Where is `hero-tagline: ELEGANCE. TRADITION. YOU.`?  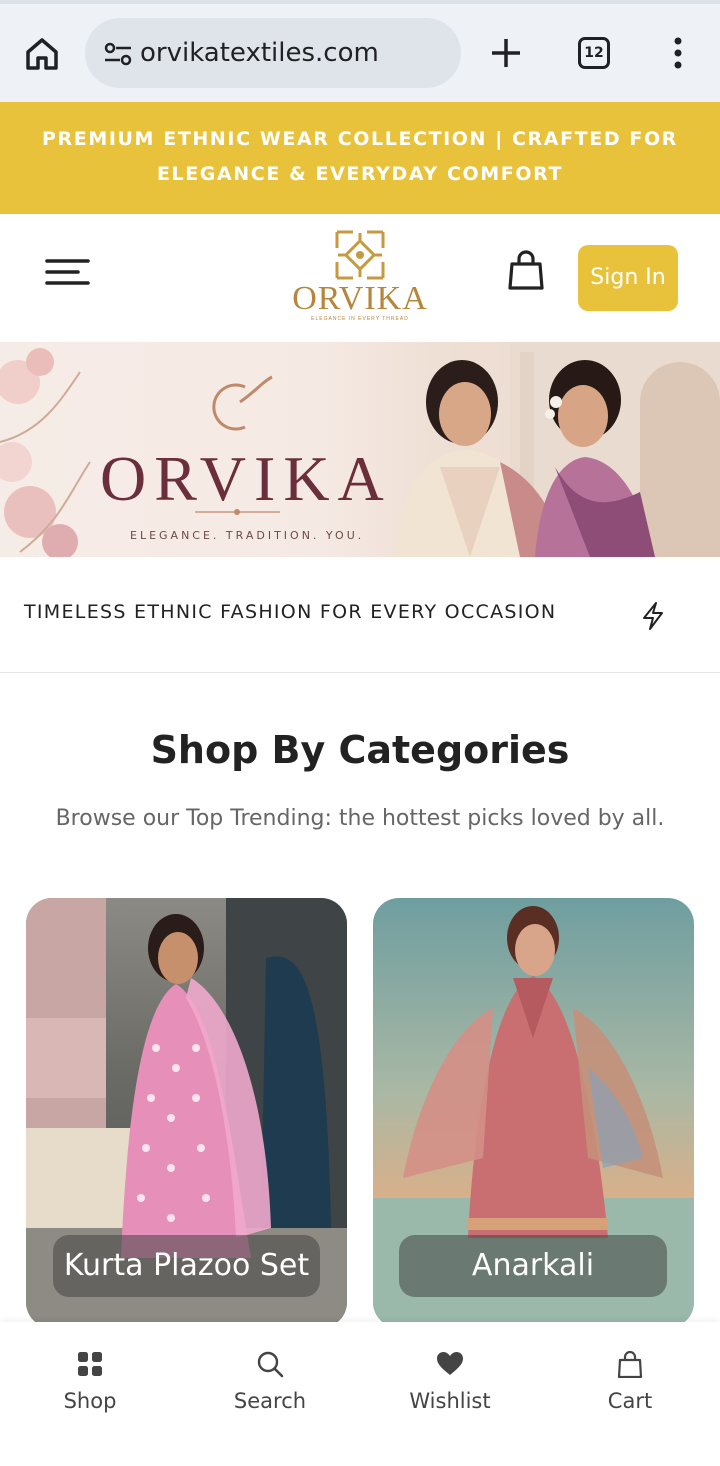 hero-tagline: ELEGANCE. TRADITION. YOU. is located at coordinates (247, 535).